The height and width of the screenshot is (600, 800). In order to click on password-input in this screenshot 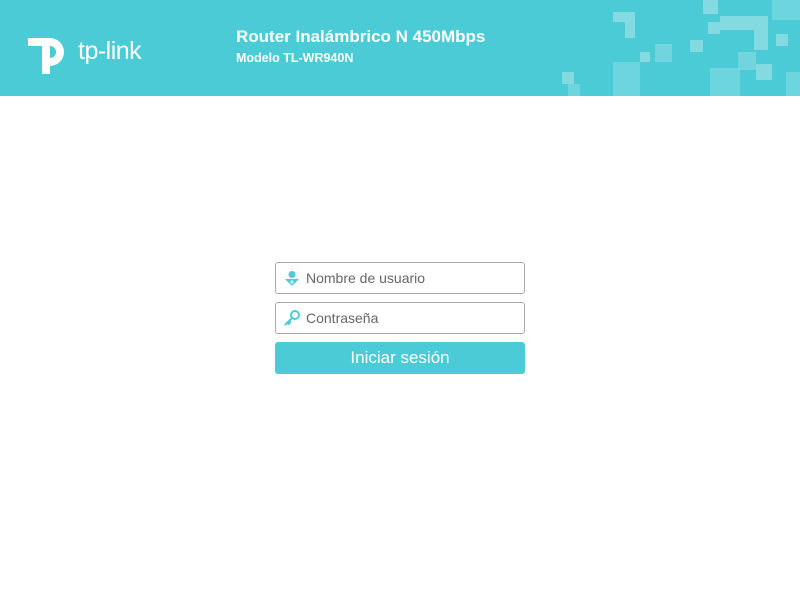, I will do `click(411, 318)`.